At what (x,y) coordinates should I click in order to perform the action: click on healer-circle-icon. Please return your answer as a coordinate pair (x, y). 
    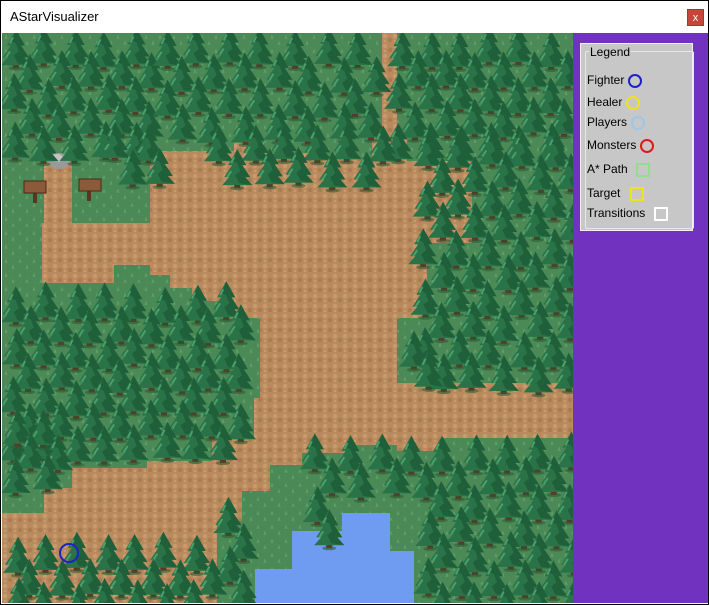
    Looking at the image, I should click on (633, 102).